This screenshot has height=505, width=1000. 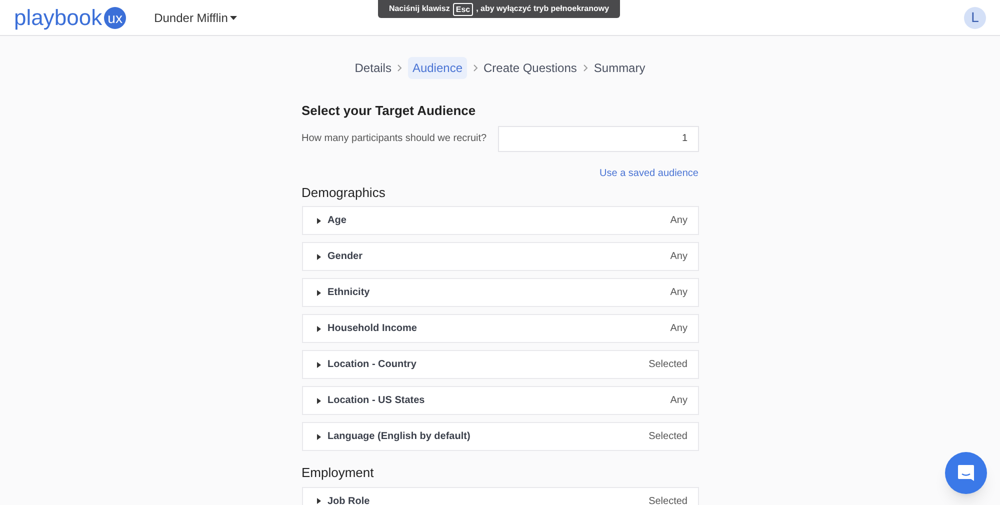 I want to click on participants-input: 1, so click(x=598, y=139).